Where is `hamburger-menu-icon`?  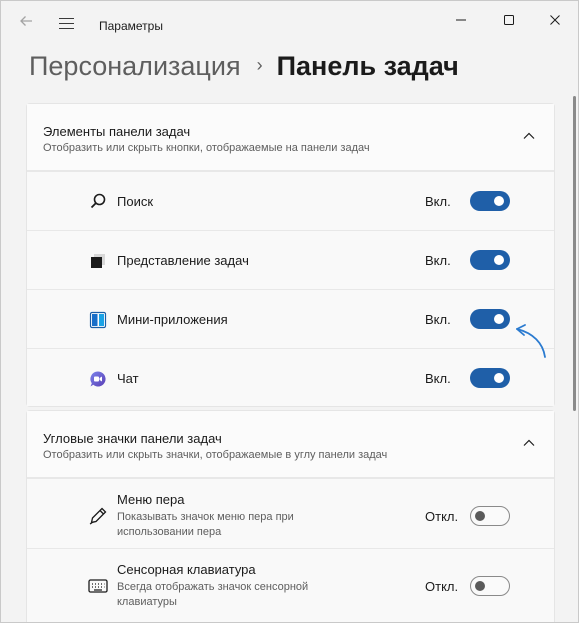 hamburger-menu-icon is located at coordinates (66, 24).